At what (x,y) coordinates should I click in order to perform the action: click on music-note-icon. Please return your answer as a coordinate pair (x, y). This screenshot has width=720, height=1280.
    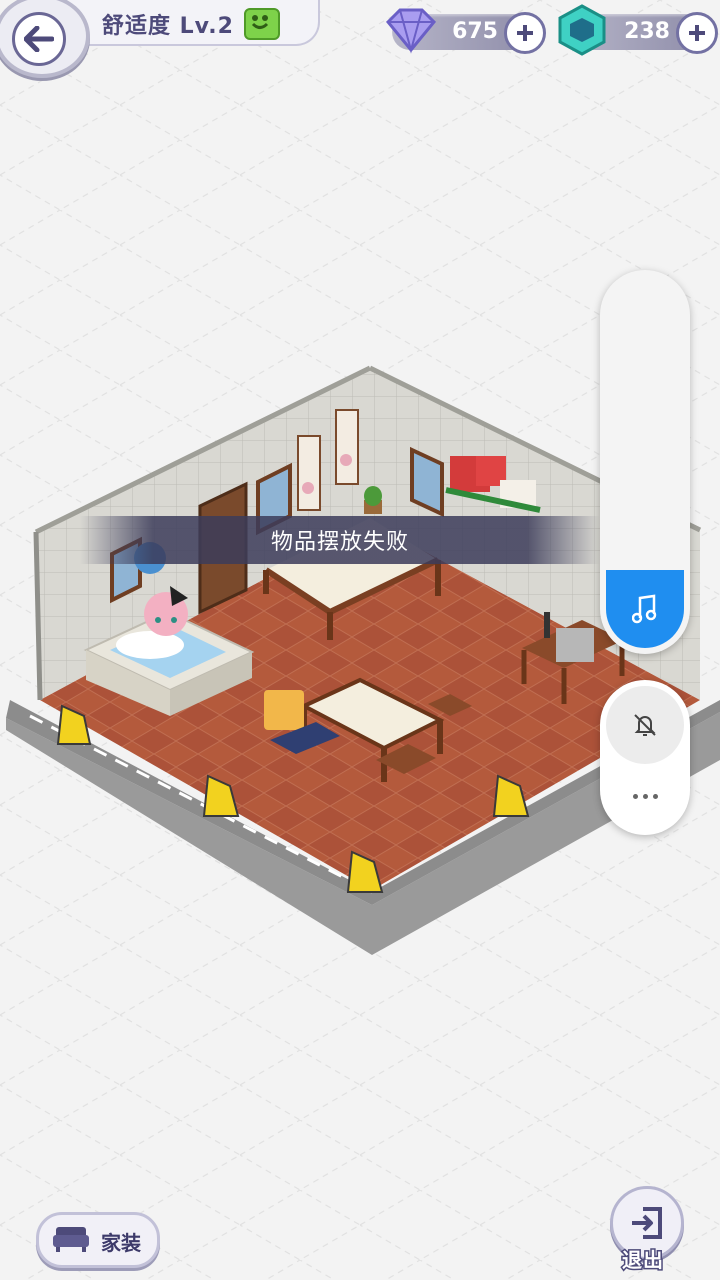
    Looking at the image, I should click on (644, 609).